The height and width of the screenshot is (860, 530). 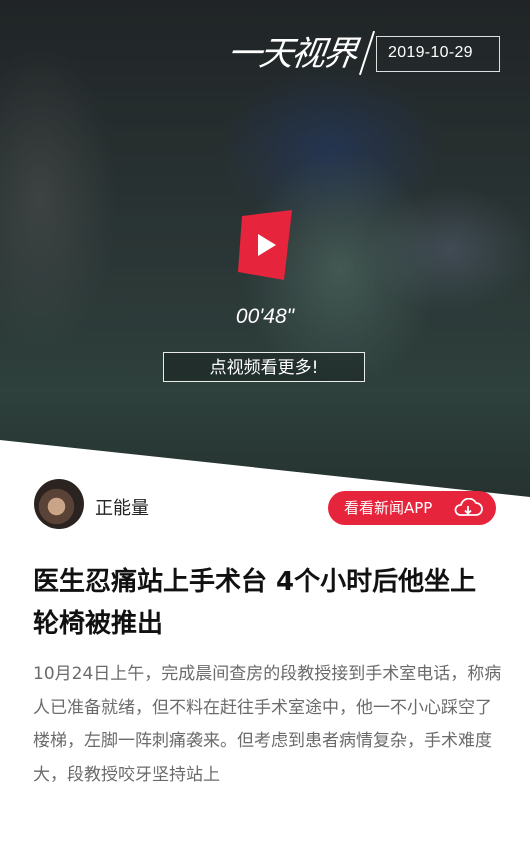 I want to click on cloud-download-icon, so click(x=468, y=507).